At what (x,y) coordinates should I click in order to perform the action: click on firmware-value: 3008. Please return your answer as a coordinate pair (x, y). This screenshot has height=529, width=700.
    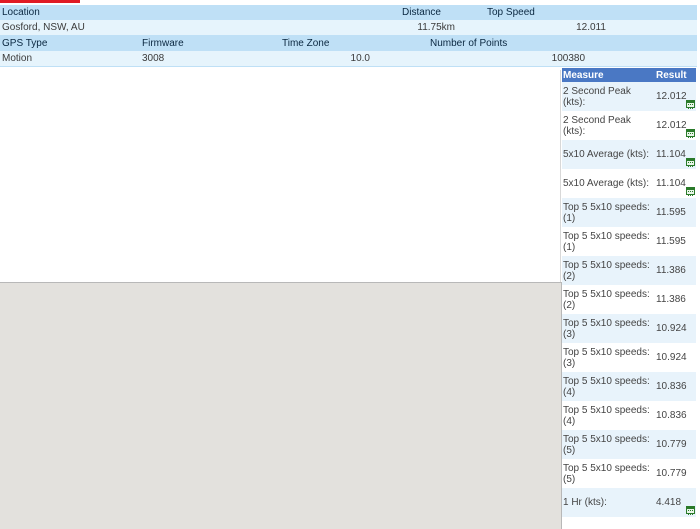
    Looking at the image, I should click on (210, 59).